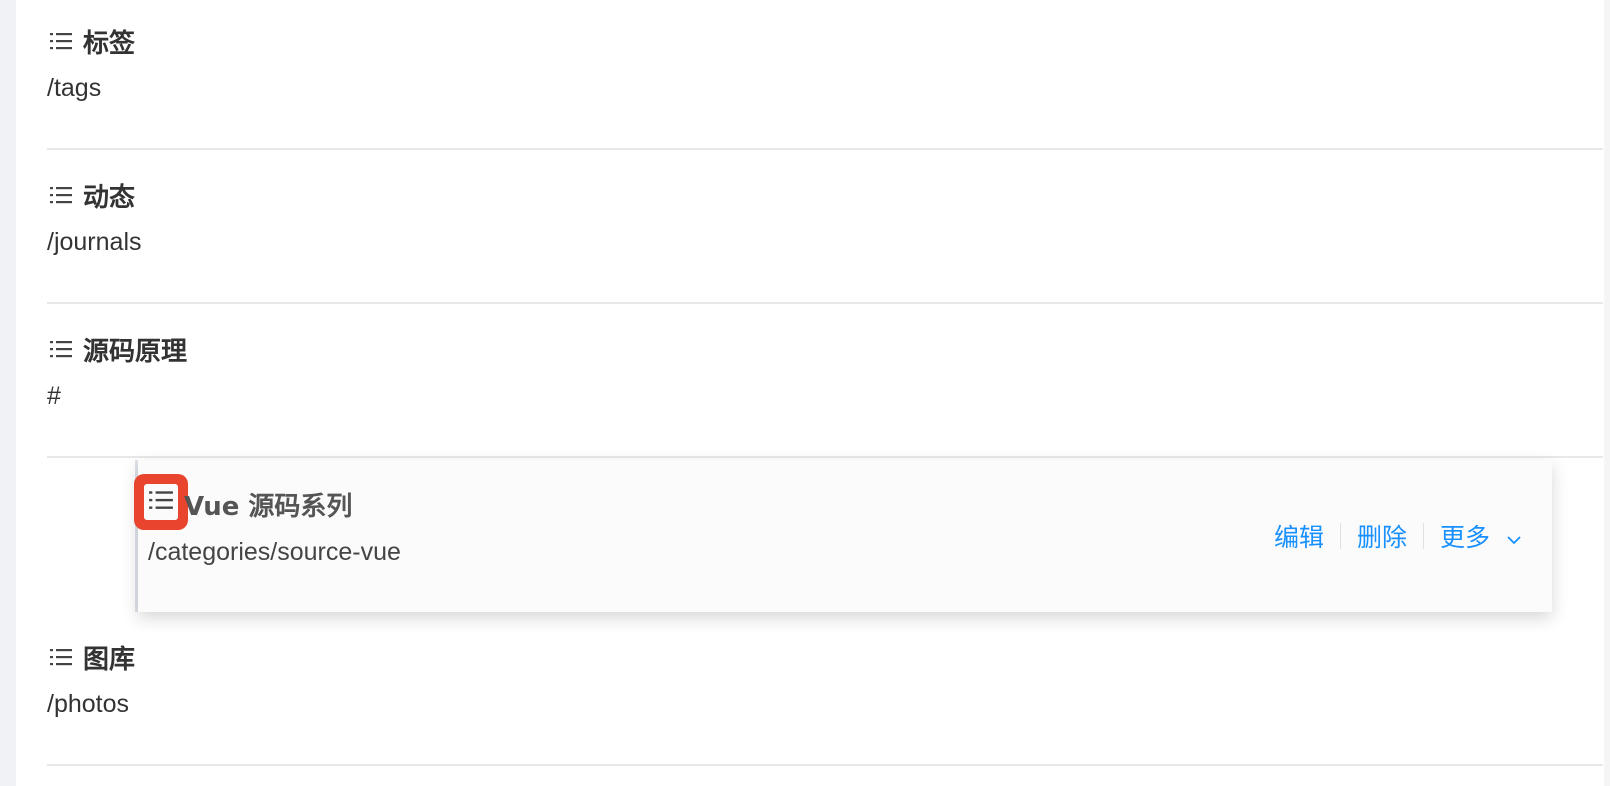 The width and height of the screenshot is (1610, 786). What do you see at coordinates (94, 242) in the screenshot?
I see `menu-item-url: /journals` at bounding box center [94, 242].